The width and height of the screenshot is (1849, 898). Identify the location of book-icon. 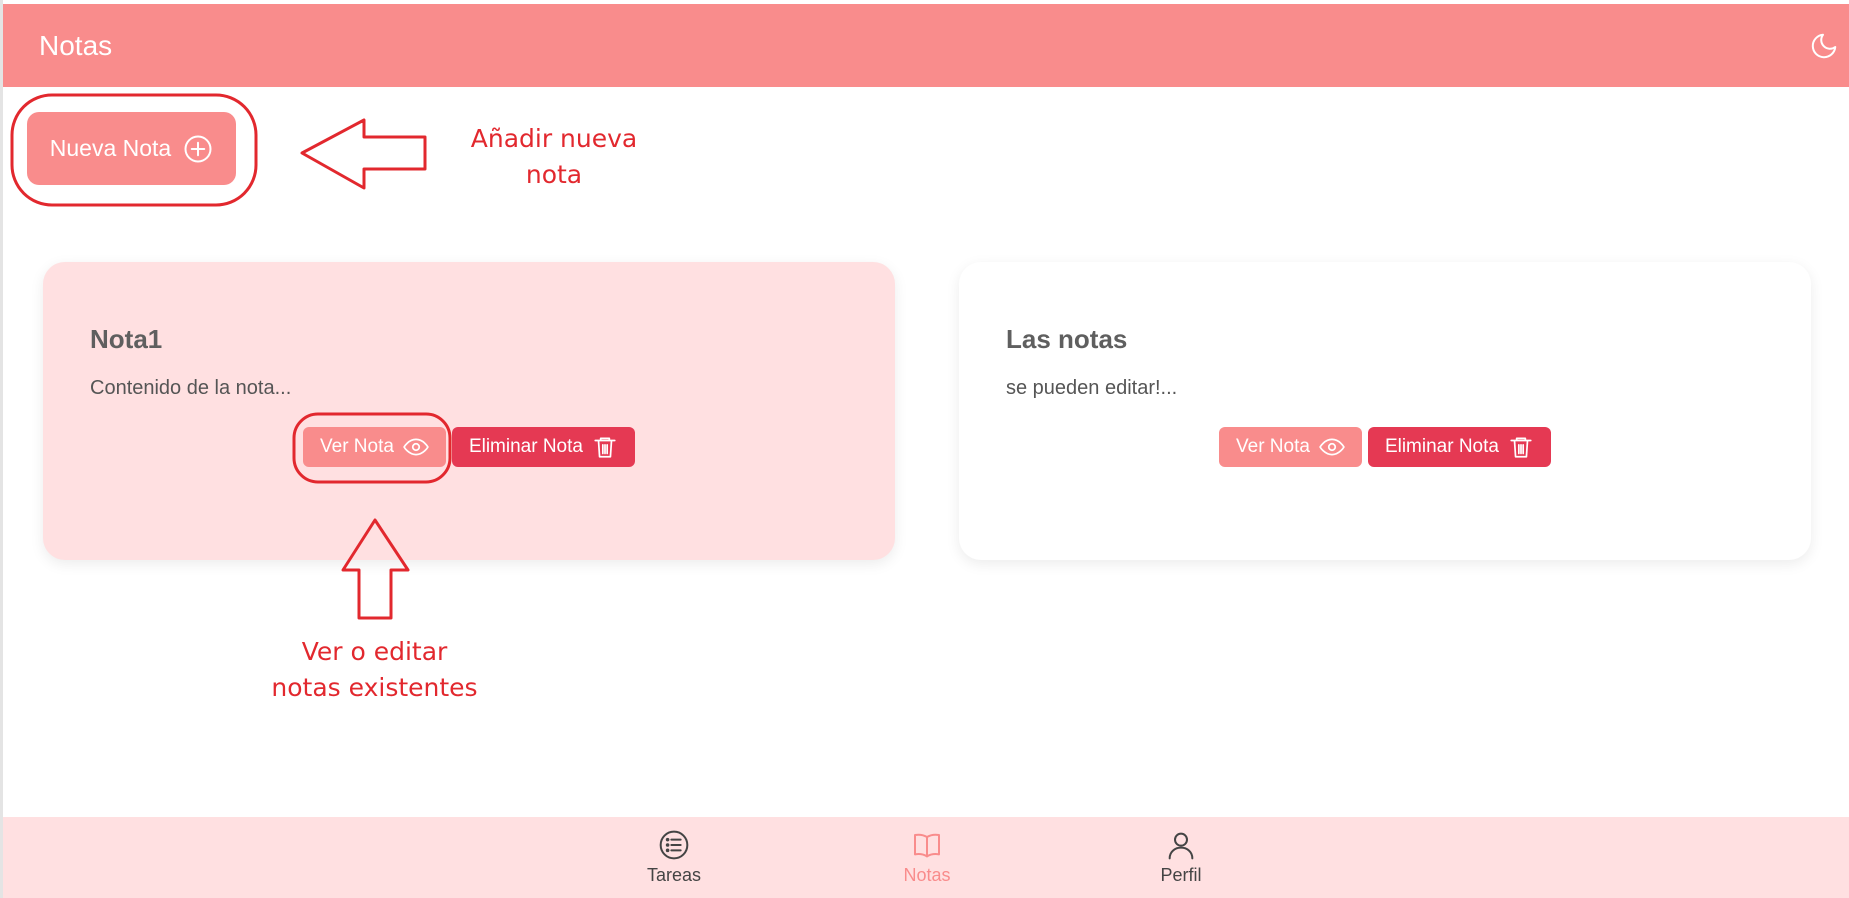
(927, 845).